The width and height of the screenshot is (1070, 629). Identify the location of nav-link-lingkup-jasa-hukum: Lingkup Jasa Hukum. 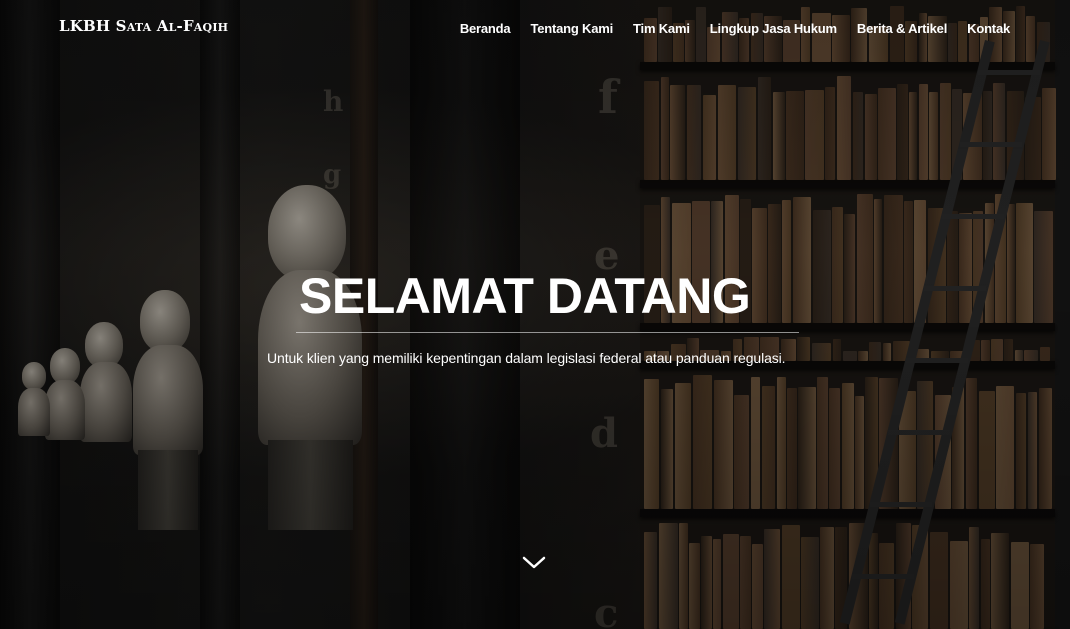
(773, 28).